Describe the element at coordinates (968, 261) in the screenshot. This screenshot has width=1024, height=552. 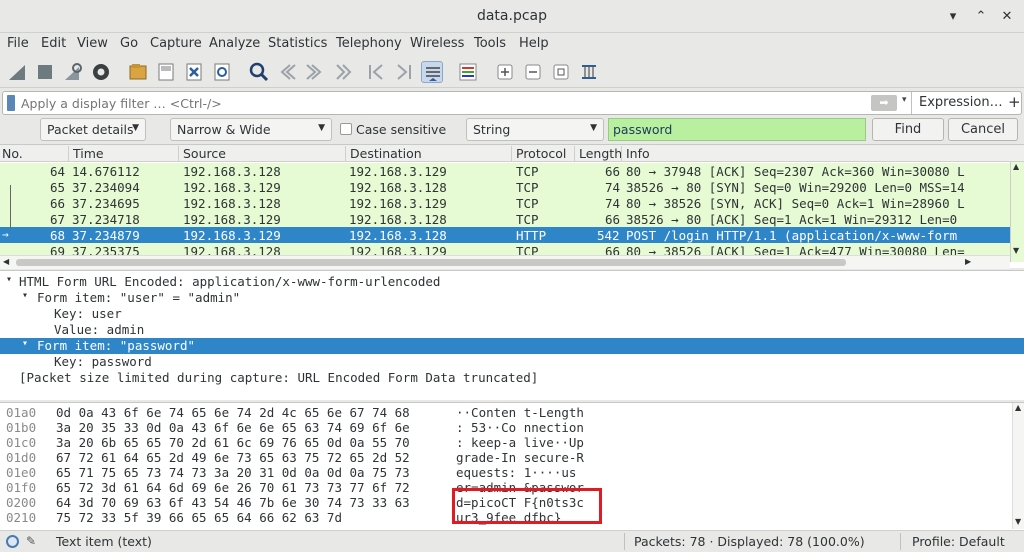
I see `scroll-right-icon: ▶` at that location.